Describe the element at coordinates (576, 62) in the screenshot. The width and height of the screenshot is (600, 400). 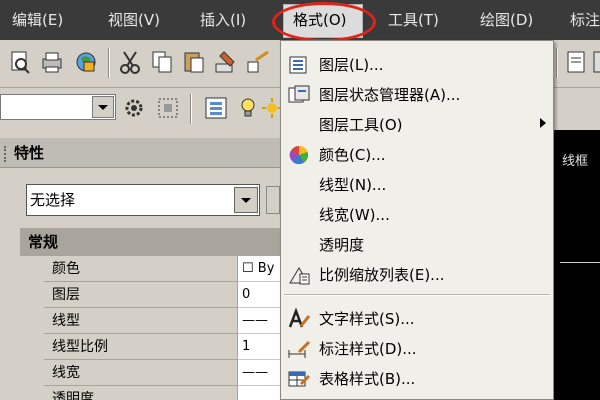
I see `sheet-set-icon` at that location.